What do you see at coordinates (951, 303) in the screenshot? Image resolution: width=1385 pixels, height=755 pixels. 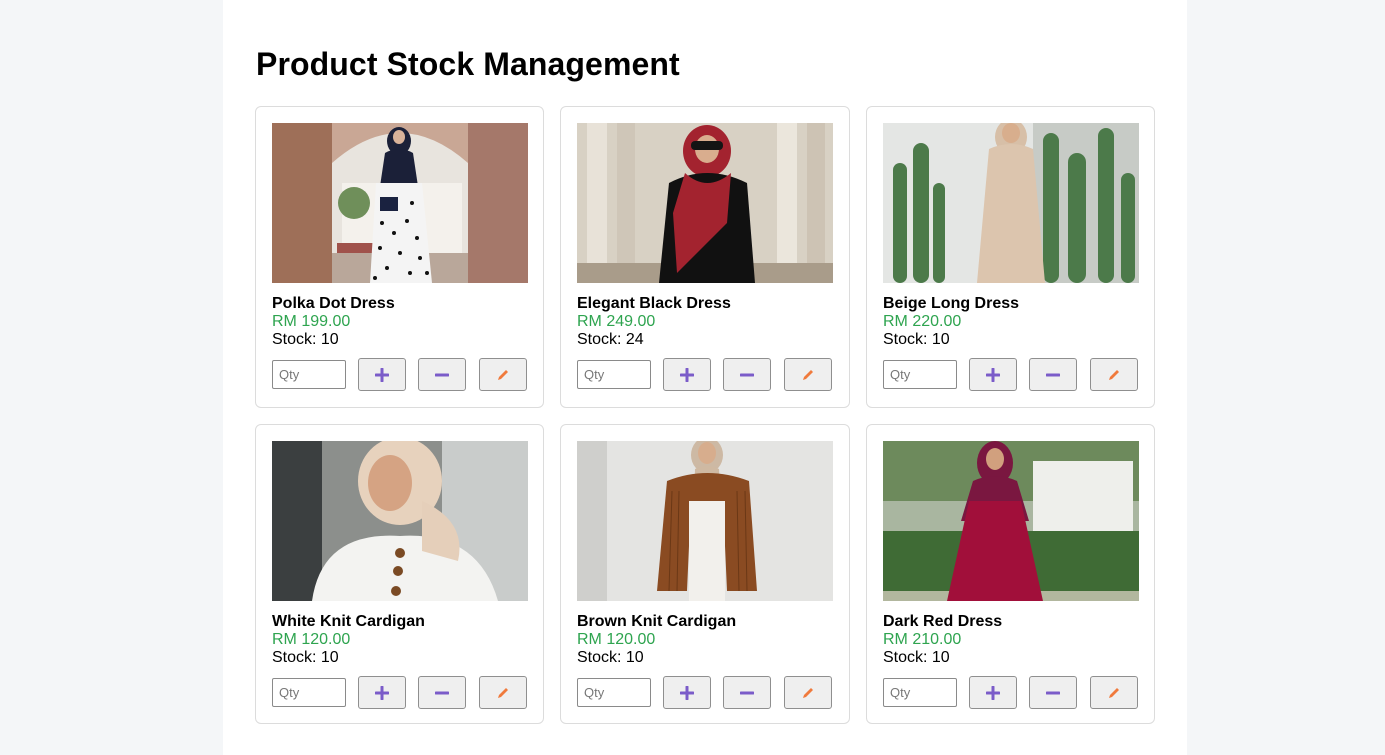 I see `product-name: Beige Long Dress` at bounding box center [951, 303].